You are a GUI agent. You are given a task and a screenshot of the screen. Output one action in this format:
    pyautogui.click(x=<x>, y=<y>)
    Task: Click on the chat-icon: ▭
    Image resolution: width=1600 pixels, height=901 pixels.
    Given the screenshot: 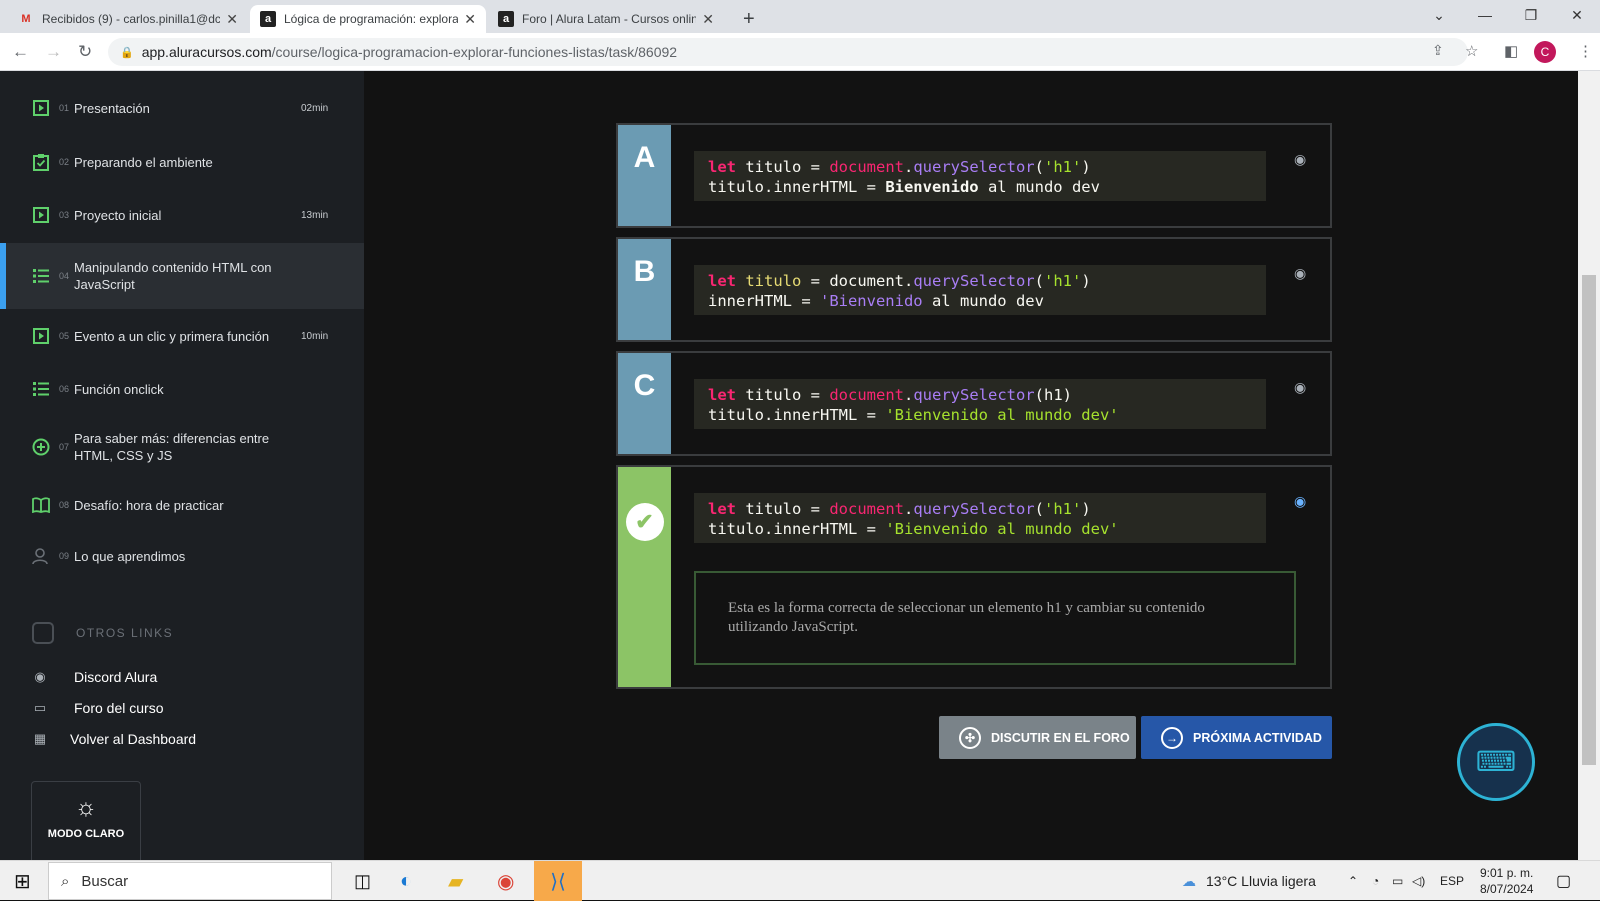 What is the action you would take?
    pyautogui.click(x=40, y=707)
    